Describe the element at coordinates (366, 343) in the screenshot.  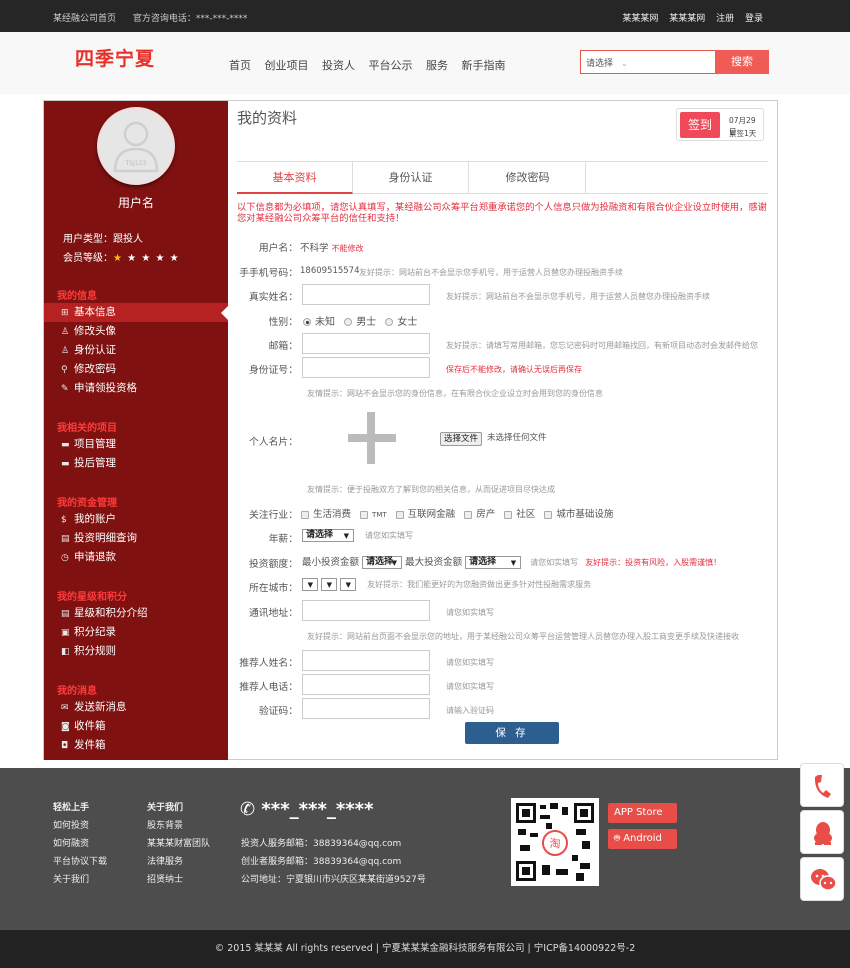
I see `email-input` at that location.